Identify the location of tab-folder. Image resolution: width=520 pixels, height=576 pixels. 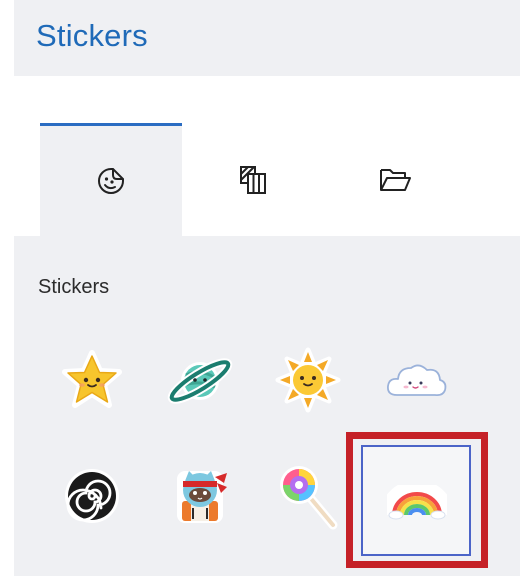
(395, 179).